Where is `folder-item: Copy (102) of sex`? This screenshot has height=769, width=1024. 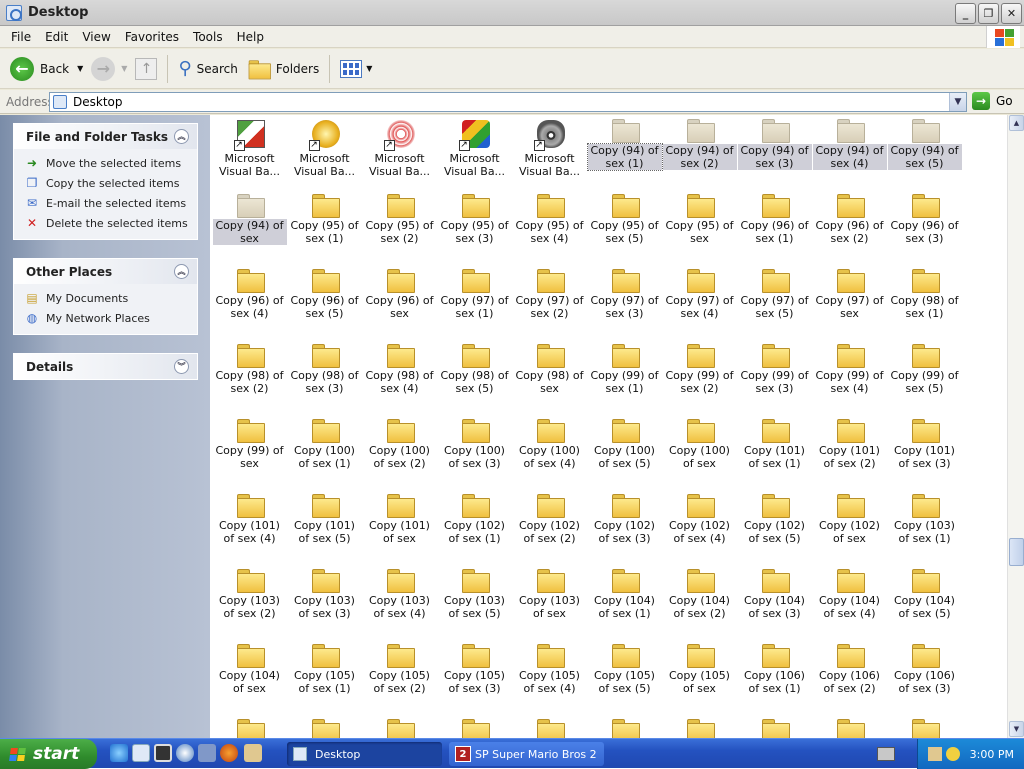
folder-item: Copy (102) of sex is located at coordinates (849, 527).